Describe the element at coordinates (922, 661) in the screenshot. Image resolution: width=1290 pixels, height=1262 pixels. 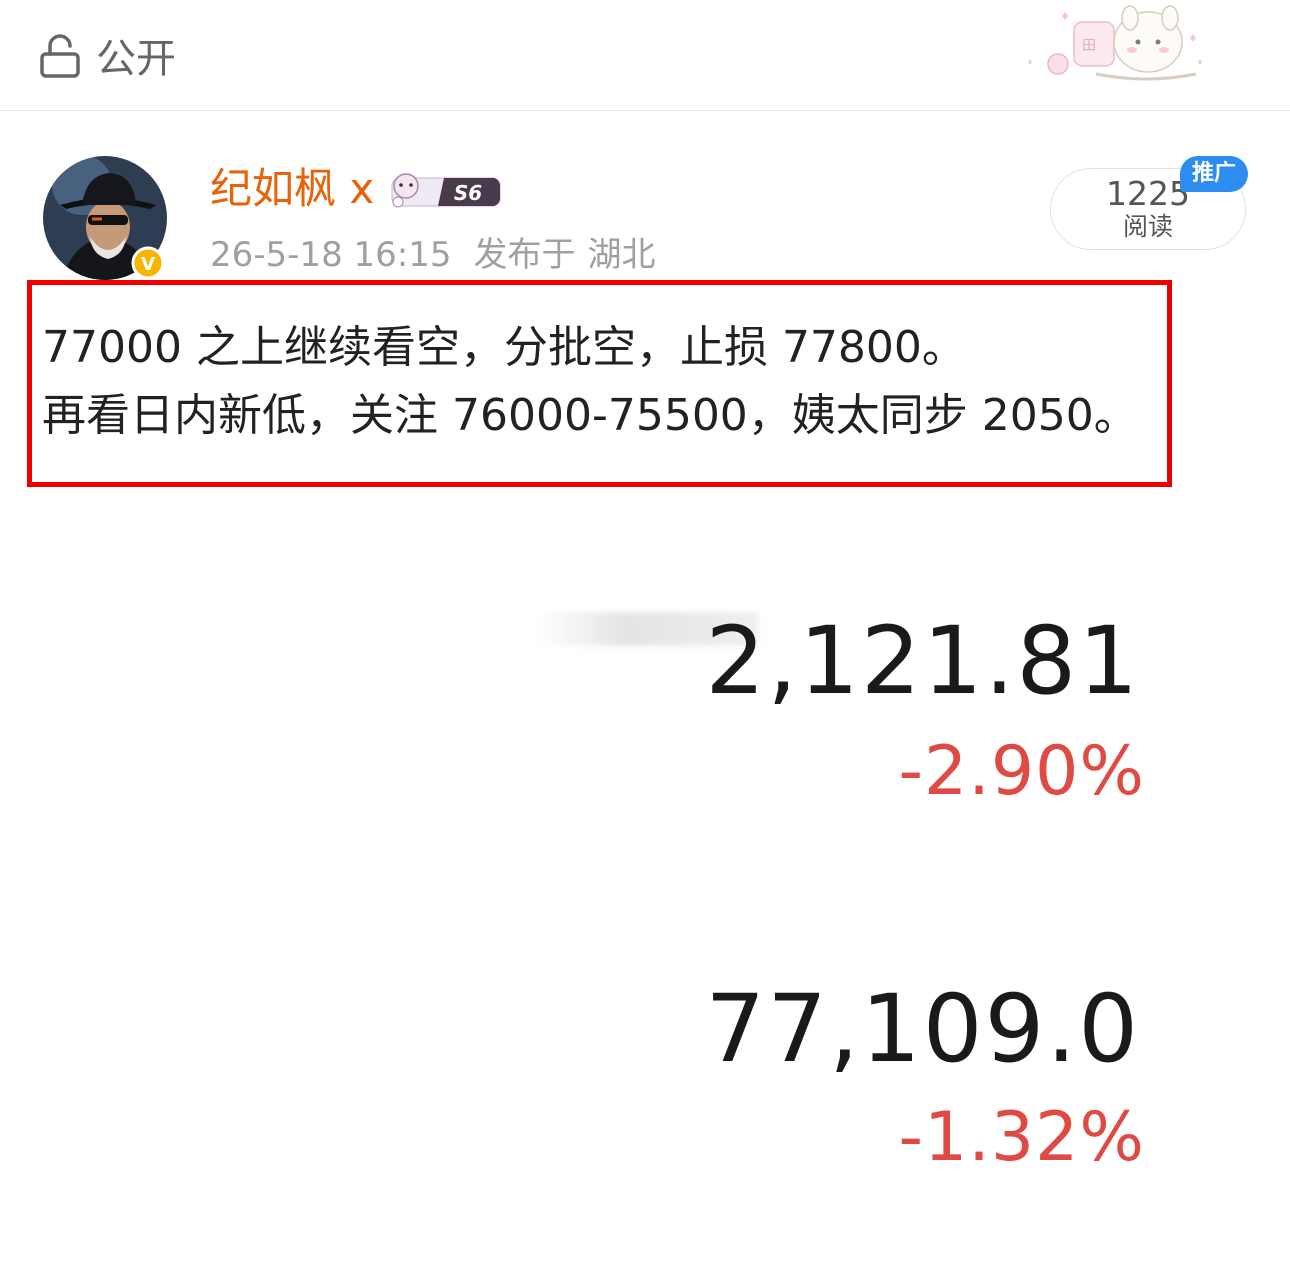
I see `quote-price: 2,121.81` at that location.